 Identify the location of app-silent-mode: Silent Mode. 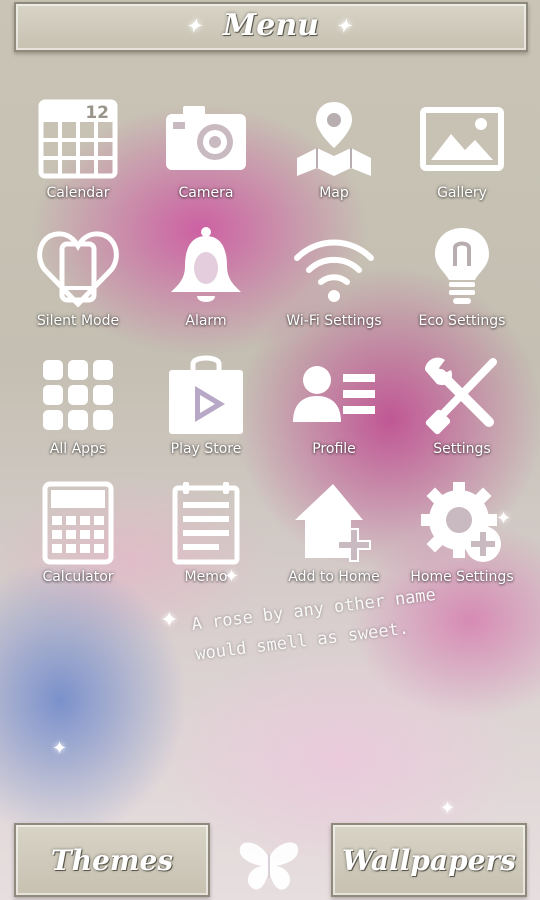
(78, 288).